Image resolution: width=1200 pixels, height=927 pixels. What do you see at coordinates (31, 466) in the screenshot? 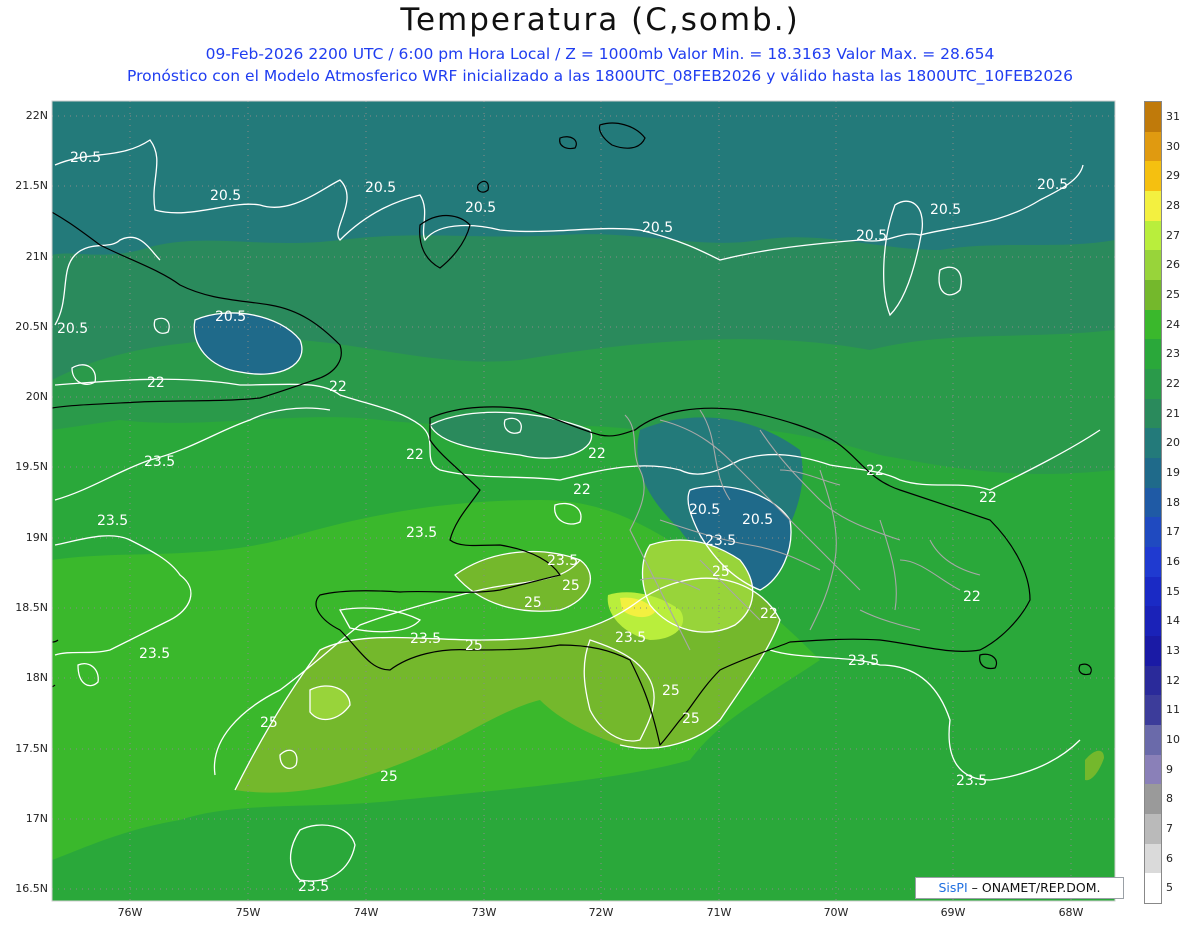
I see `lat-label: 19.5N` at bounding box center [31, 466].